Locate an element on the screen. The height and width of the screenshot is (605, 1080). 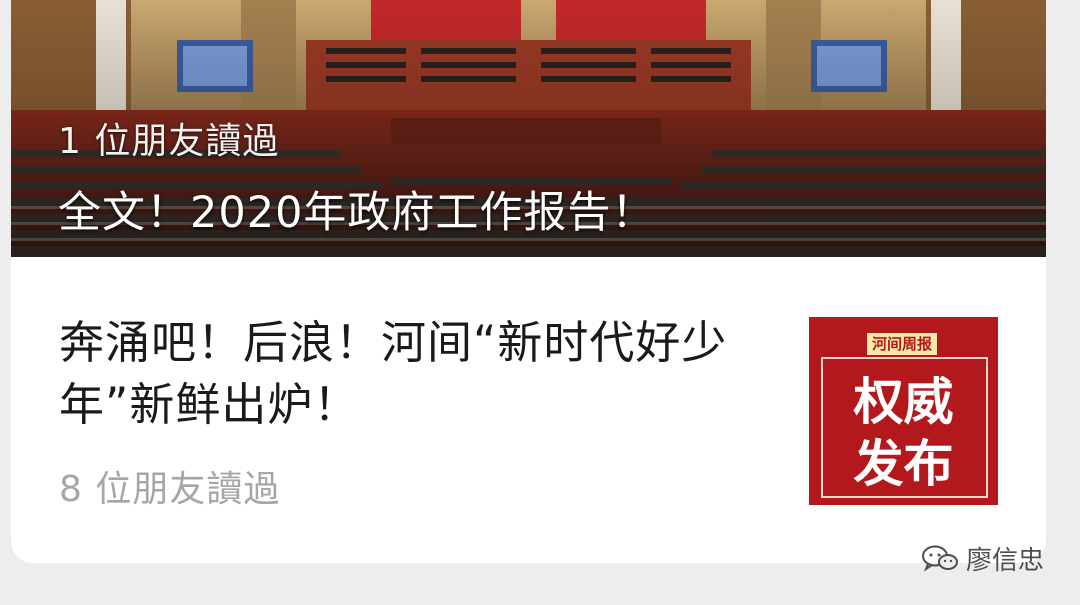
thumbnail-text-line2: 发布 is located at coordinates (903, 464).